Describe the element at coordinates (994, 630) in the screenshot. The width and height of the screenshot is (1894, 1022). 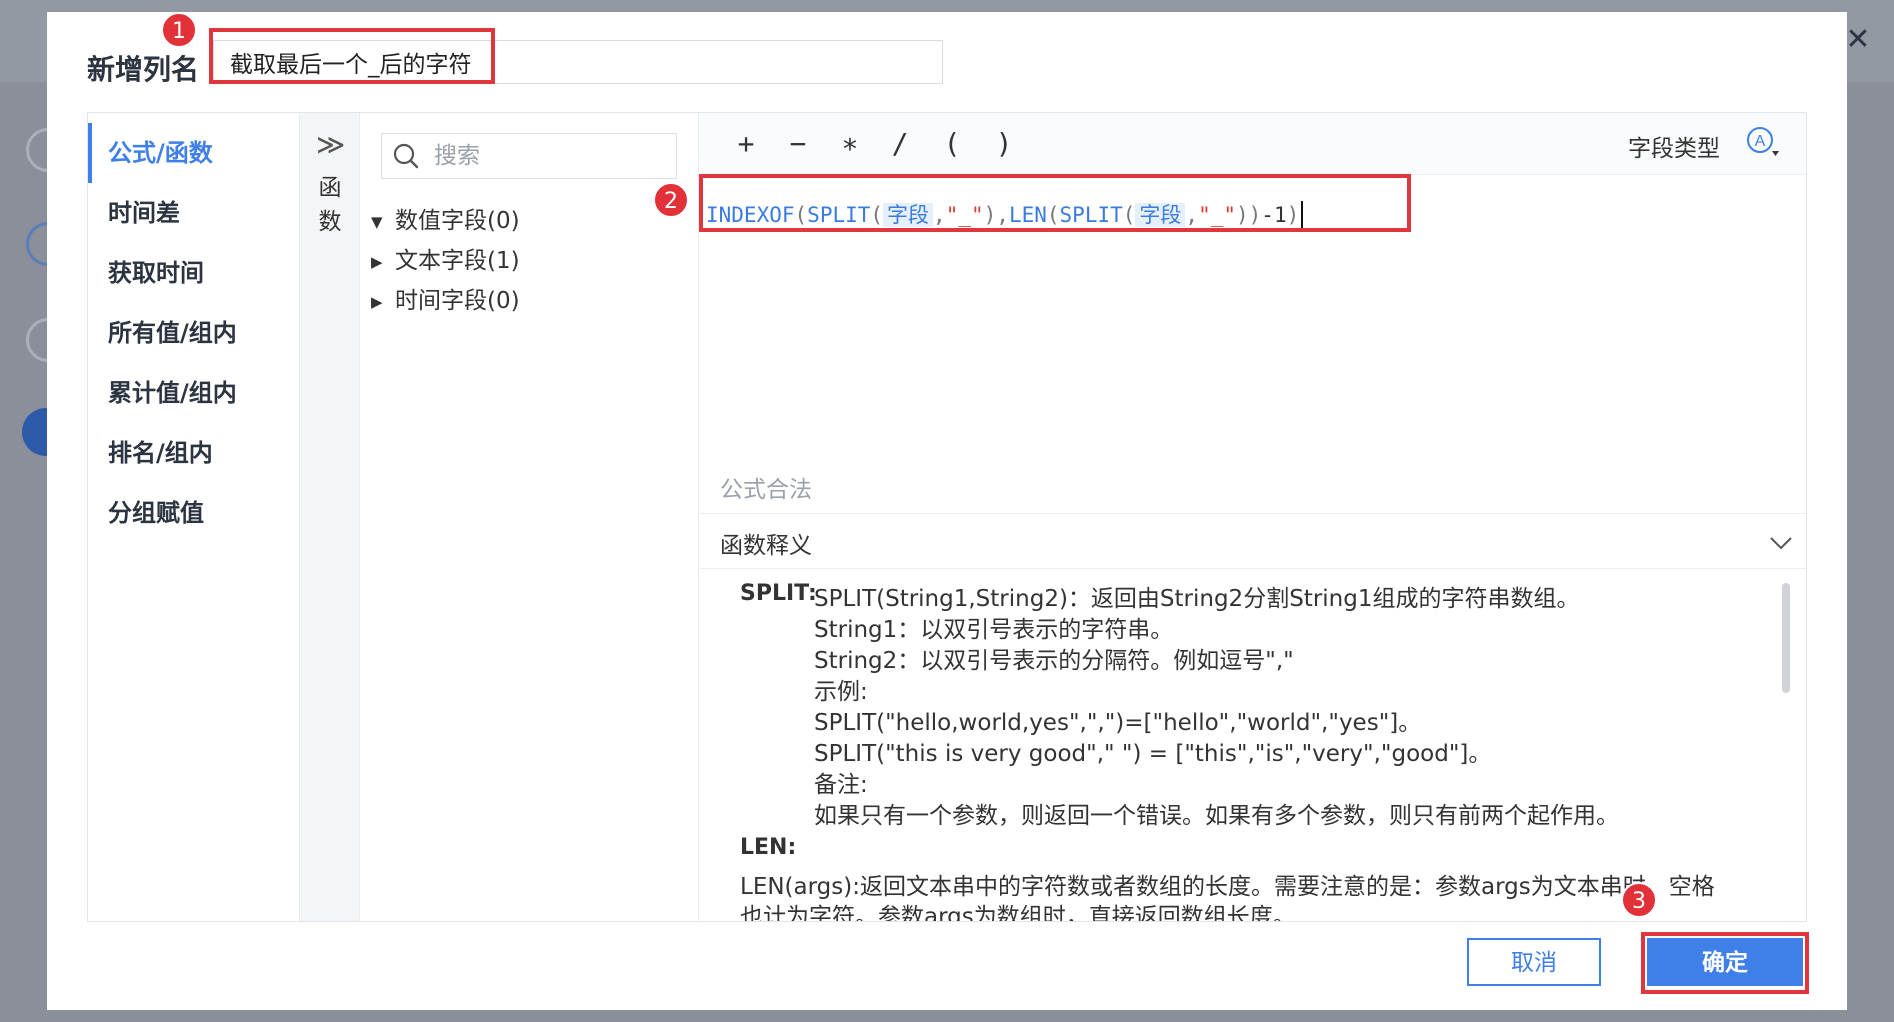
I see `explanation-line: String1：以双引号表示的字符串。` at that location.